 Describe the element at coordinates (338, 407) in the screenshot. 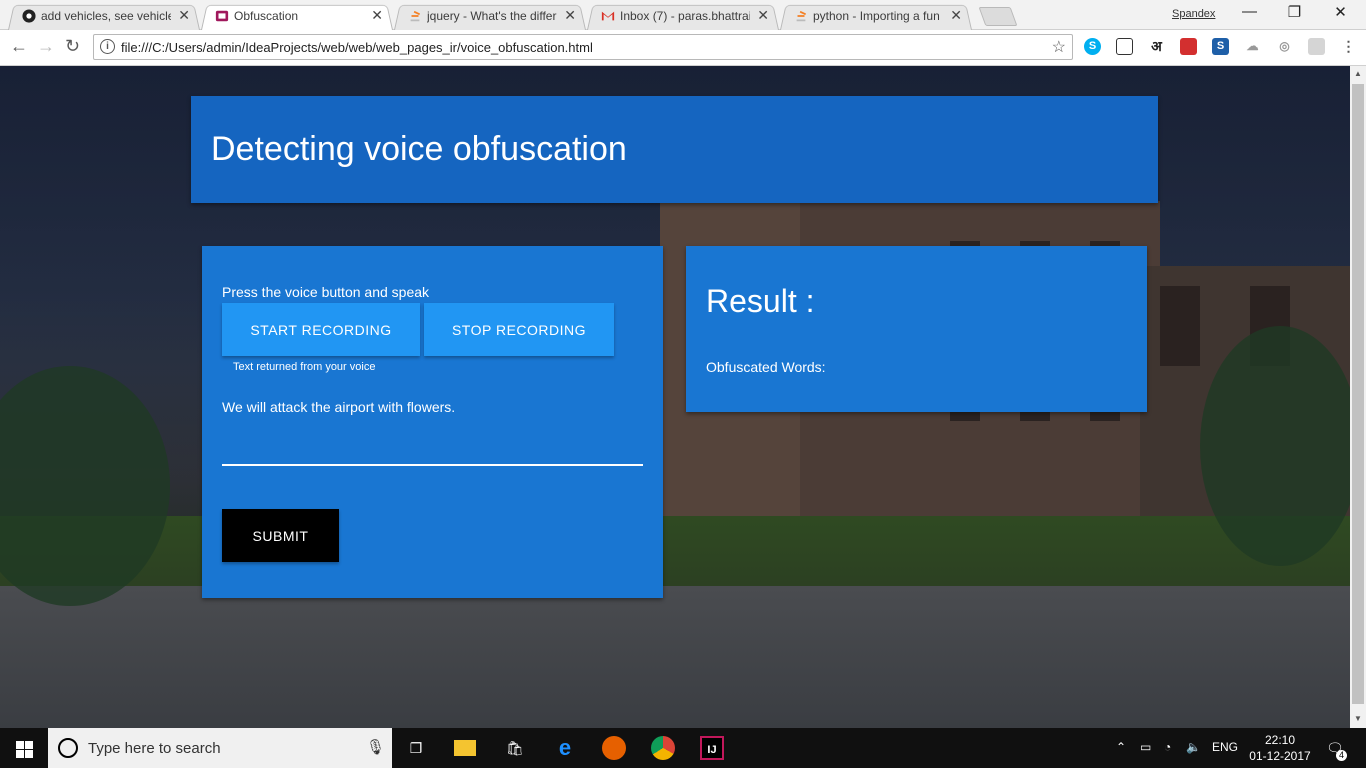

I see `transcript-text: We will attack the airport with flowers.` at that location.